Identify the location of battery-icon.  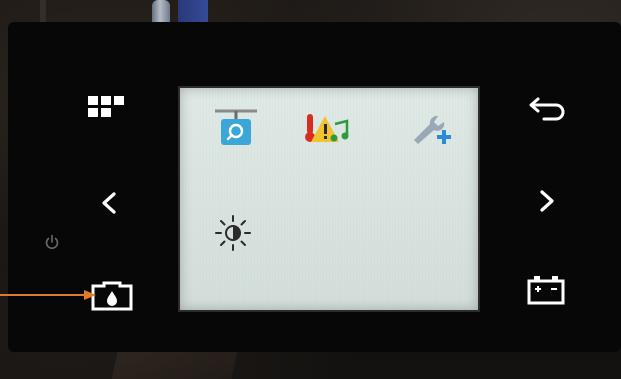
(546, 290).